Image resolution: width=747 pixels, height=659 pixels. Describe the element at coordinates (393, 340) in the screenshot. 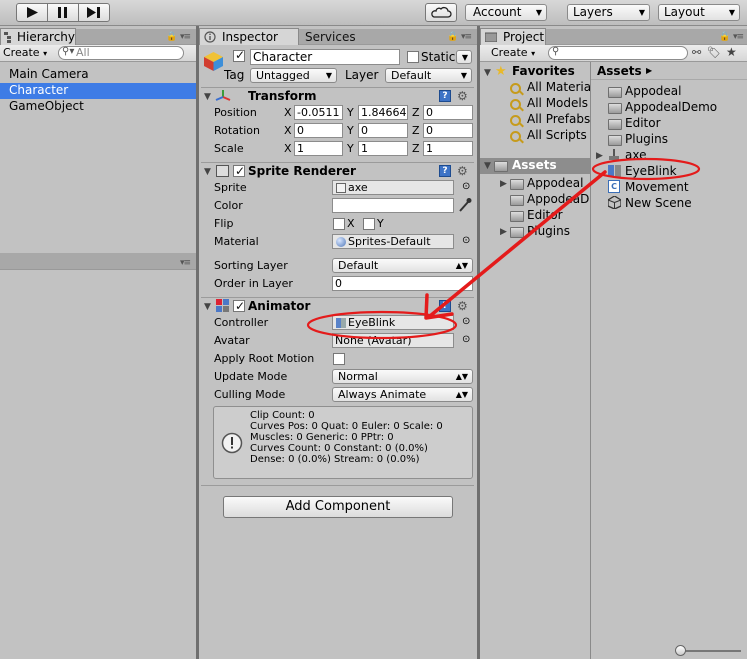

I see `avatar-object-field: None (Avatar)` at that location.